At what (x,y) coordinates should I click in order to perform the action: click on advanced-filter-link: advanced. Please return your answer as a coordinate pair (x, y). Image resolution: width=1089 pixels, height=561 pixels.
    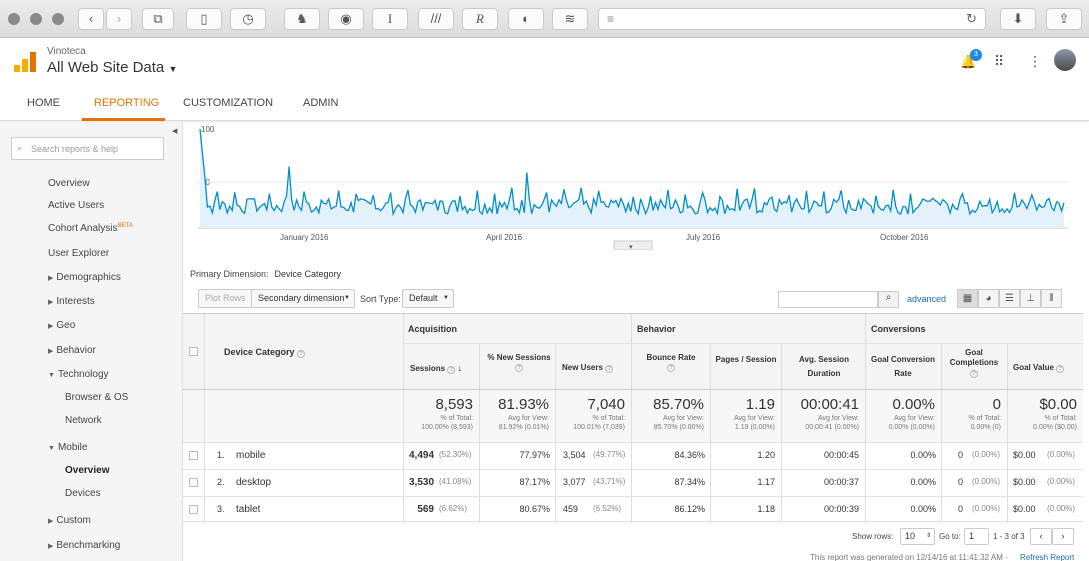
    Looking at the image, I should click on (926, 299).